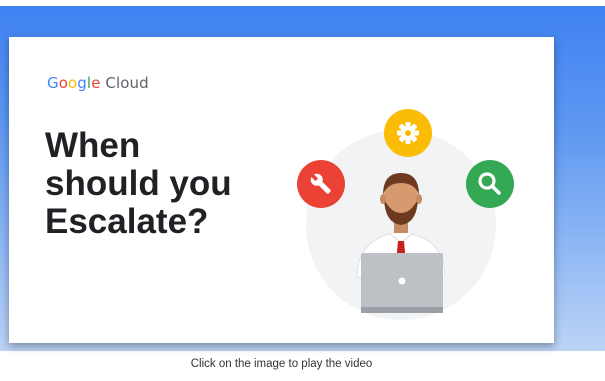 This screenshot has width=605, height=381. What do you see at coordinates (490, 184) in the screenshot?
I see `search-icon` at bounding box center [490, 184].